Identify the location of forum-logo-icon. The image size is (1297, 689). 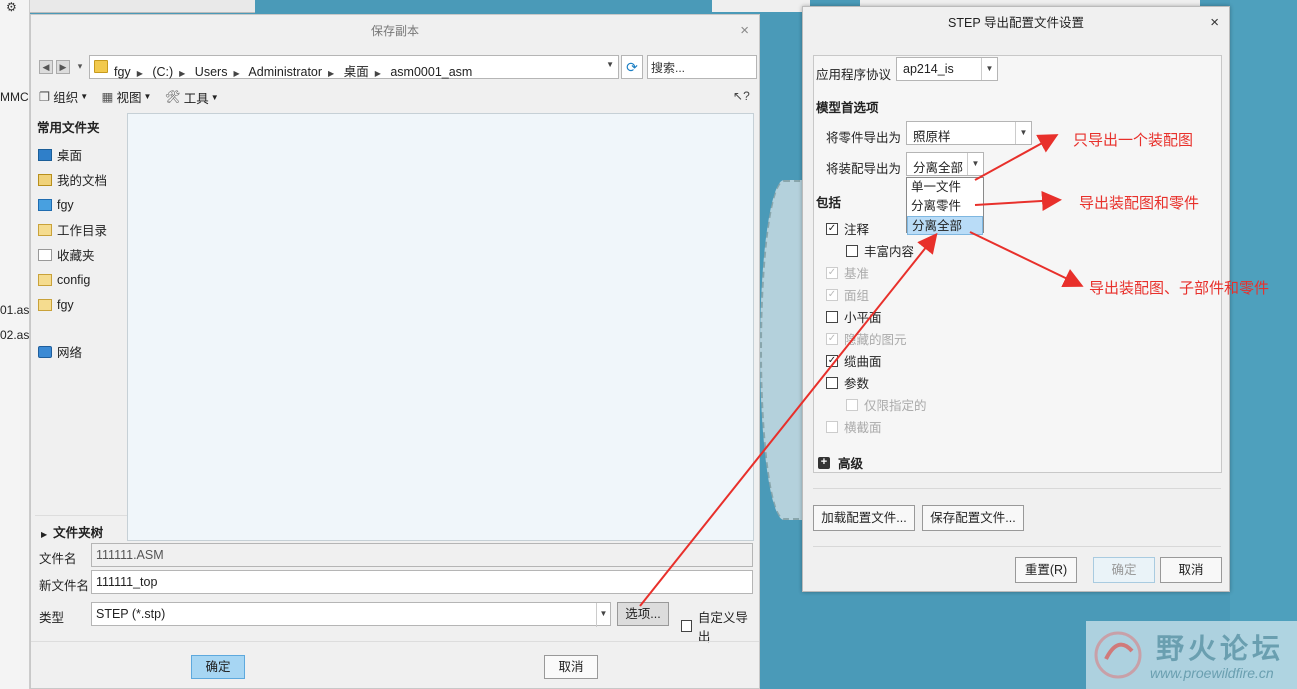
(1118, 655).